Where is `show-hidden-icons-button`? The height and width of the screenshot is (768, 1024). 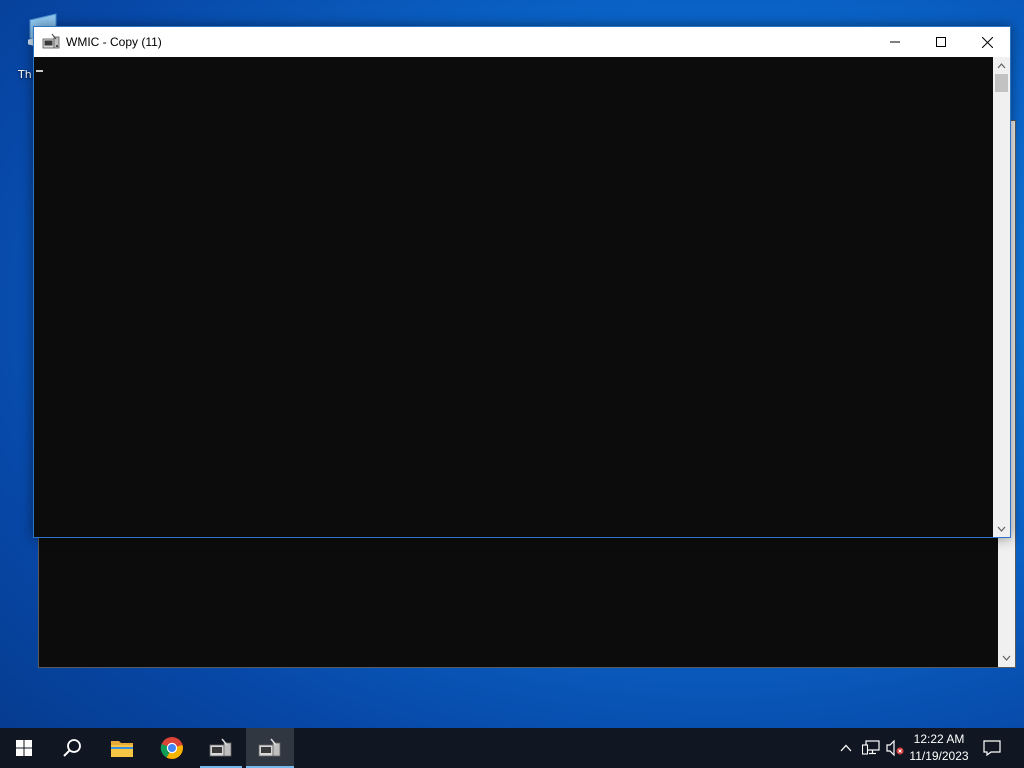
show-hidden-icons-button is located at coordinates (846, 748).